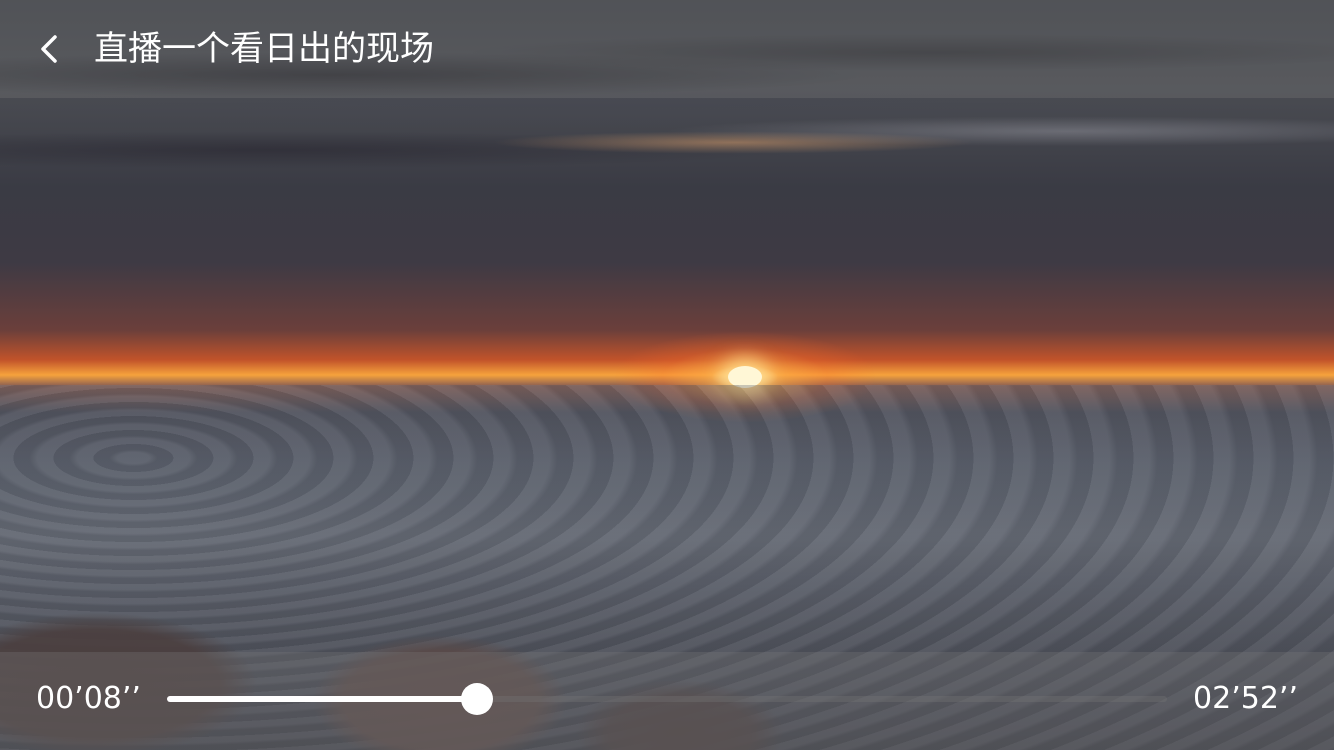  What do you see at coordinates (667, 49) in the screenshot?
I see `top-bar: 直播一个看日出的现场` at bounding box center [667, 49].